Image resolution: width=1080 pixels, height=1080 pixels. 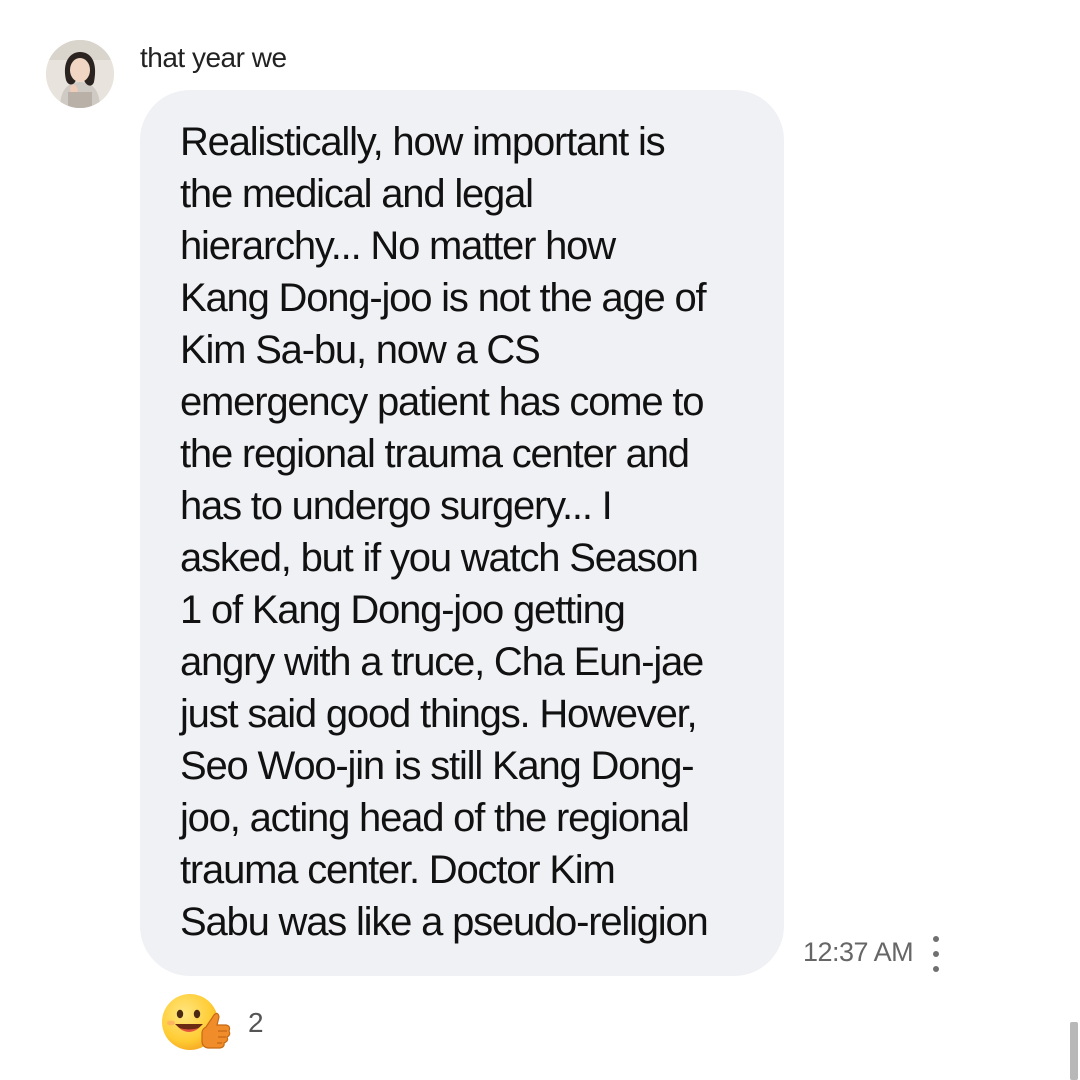 I want to click on message-line: Seo Woo-jin is still Kang Dong-, so click(x=437, y=766).